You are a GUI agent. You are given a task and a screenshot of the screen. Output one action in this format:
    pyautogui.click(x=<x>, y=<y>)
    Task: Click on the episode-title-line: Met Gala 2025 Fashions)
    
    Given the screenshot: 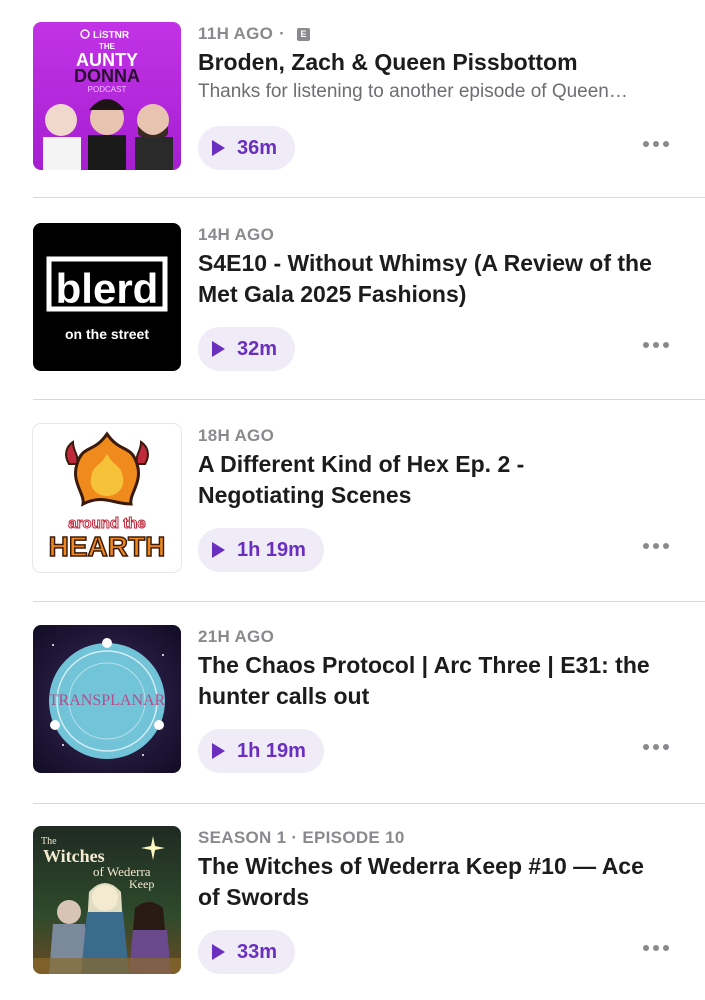 What is the action you would take?
    pyautogui.click(x=332, y=294)
    